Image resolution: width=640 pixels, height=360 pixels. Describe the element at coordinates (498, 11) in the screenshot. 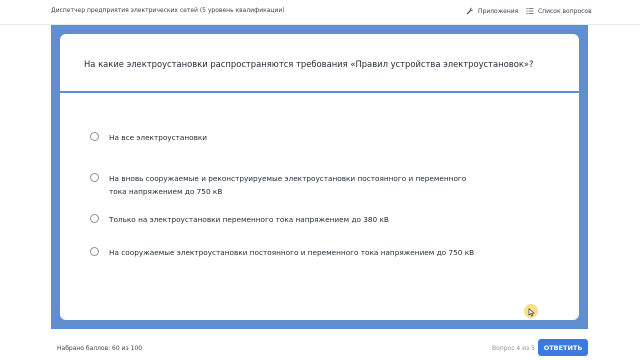

I see `apps-link-label: Приложения` at that location.